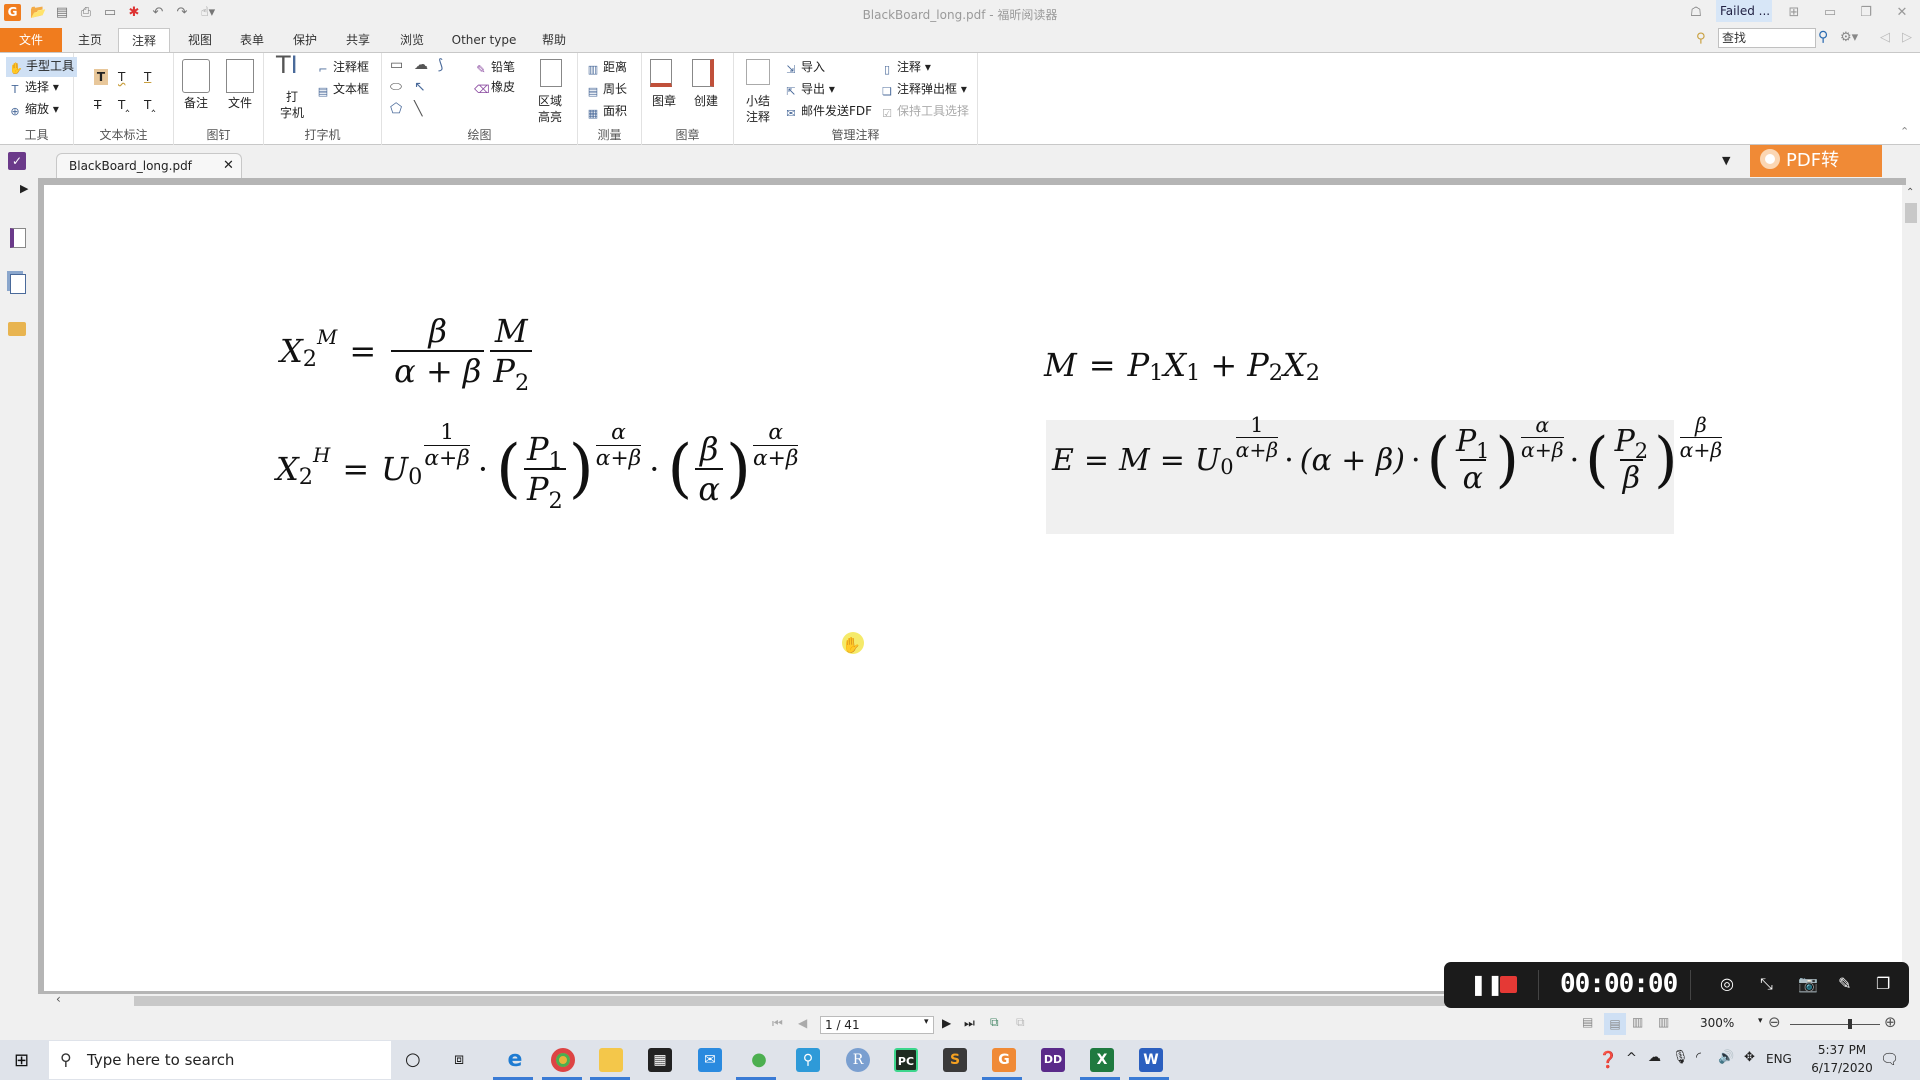 The image size is (1920, 1080). What do you see at coordinates (494, 68) in the screenshot?
I see `pencil-button: ✎ 铅笔` at bounding box center [494, 68].